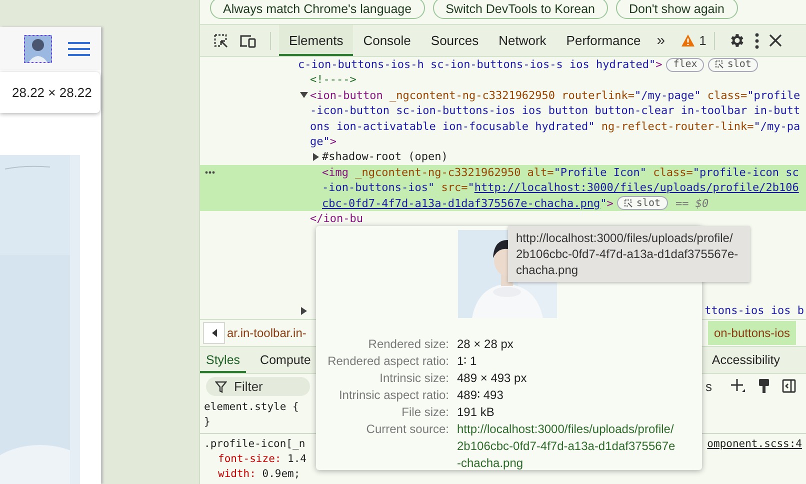 This screenshot has height=484, width=806. I want to click on info-value: 489 × 493 px, so click(492, 378).